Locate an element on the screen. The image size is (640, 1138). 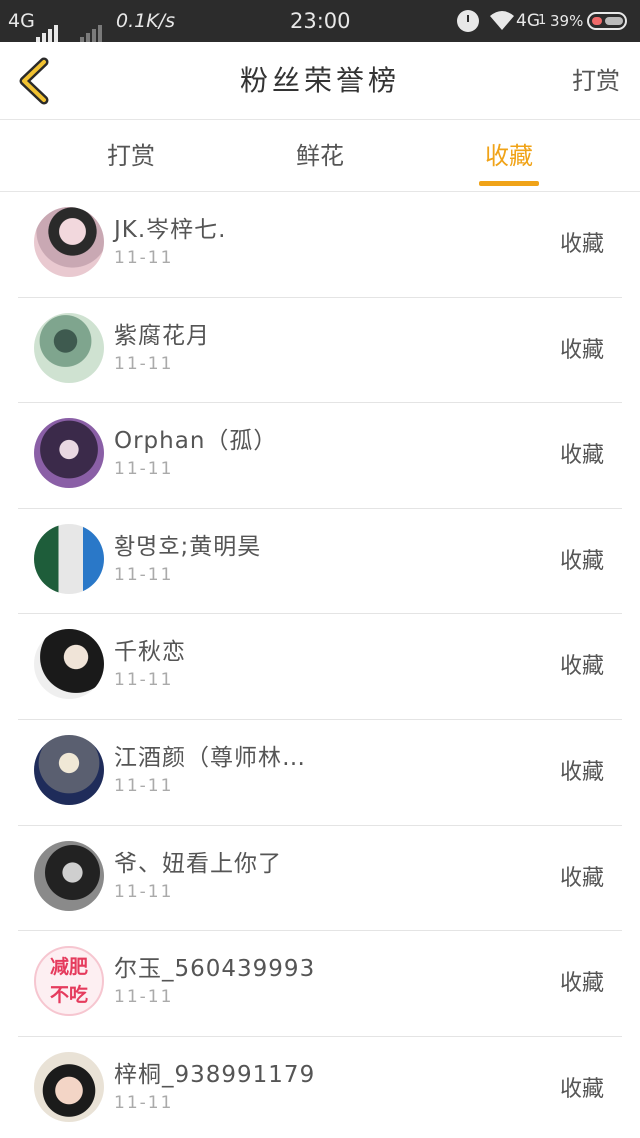
active-tab-indicator is located at coordinates (509, 183).